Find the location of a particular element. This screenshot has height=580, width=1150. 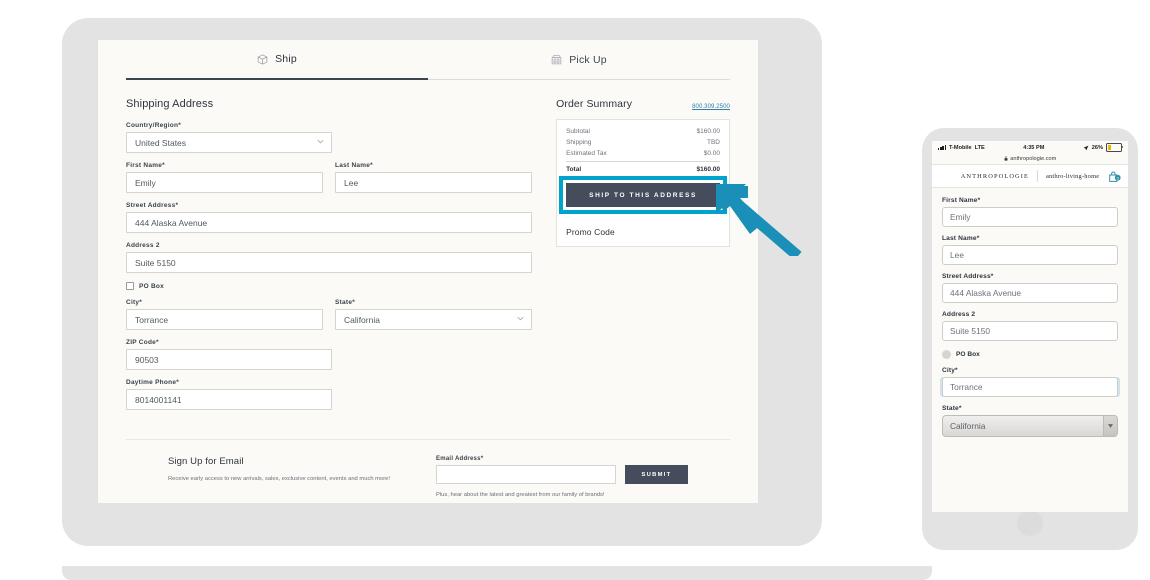

tab-pickup: Pick Up is located at coordinates (579, 64).